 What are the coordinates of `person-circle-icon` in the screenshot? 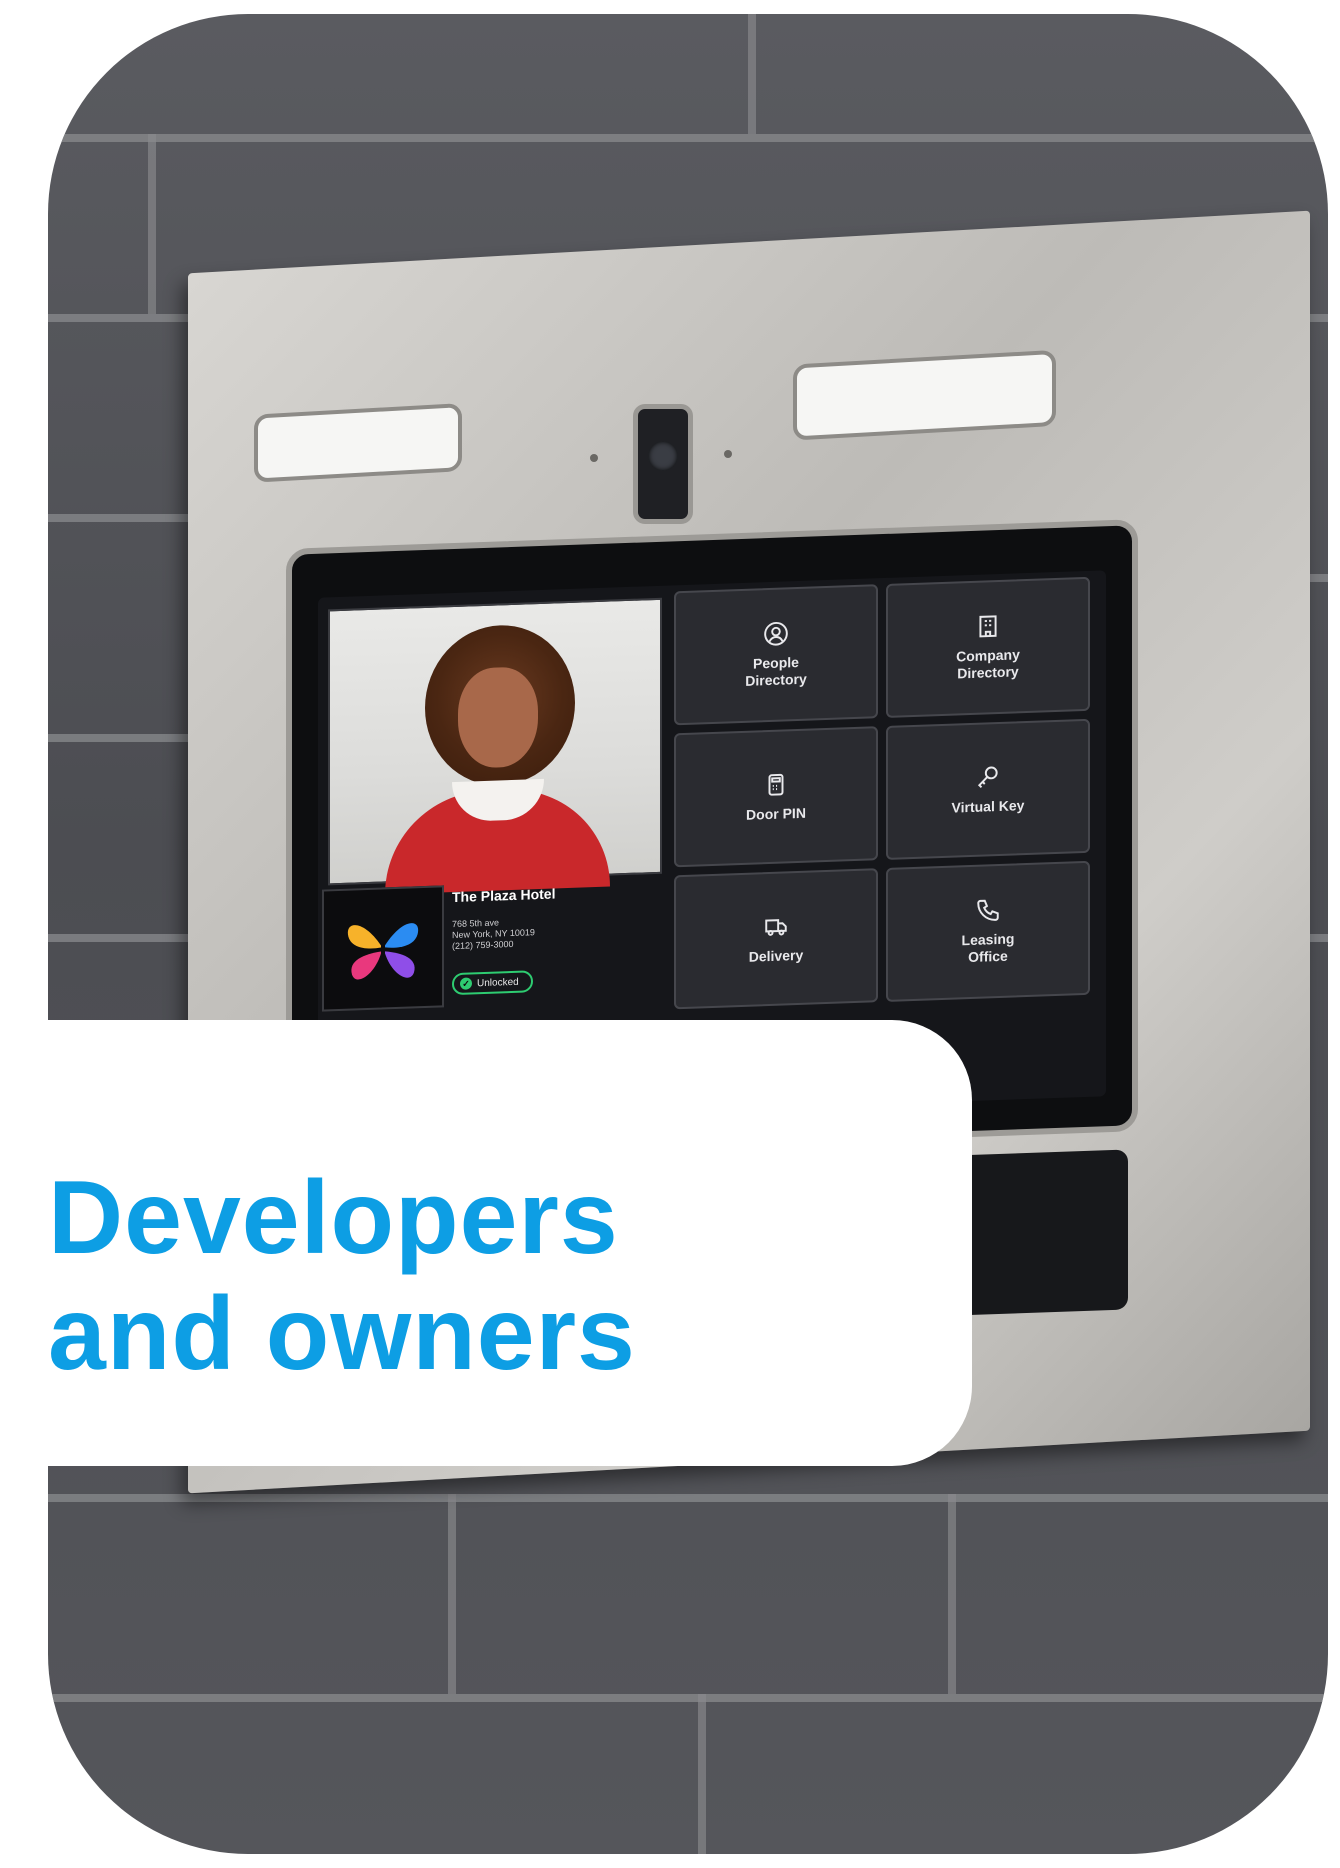 It's located at (776, 633).